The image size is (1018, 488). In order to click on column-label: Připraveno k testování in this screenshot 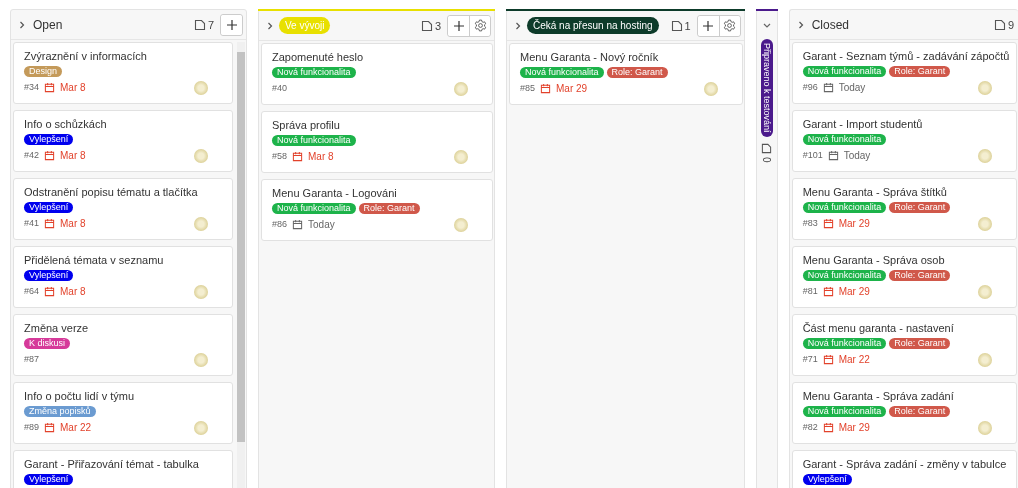, I will do `click(766, 88)`.